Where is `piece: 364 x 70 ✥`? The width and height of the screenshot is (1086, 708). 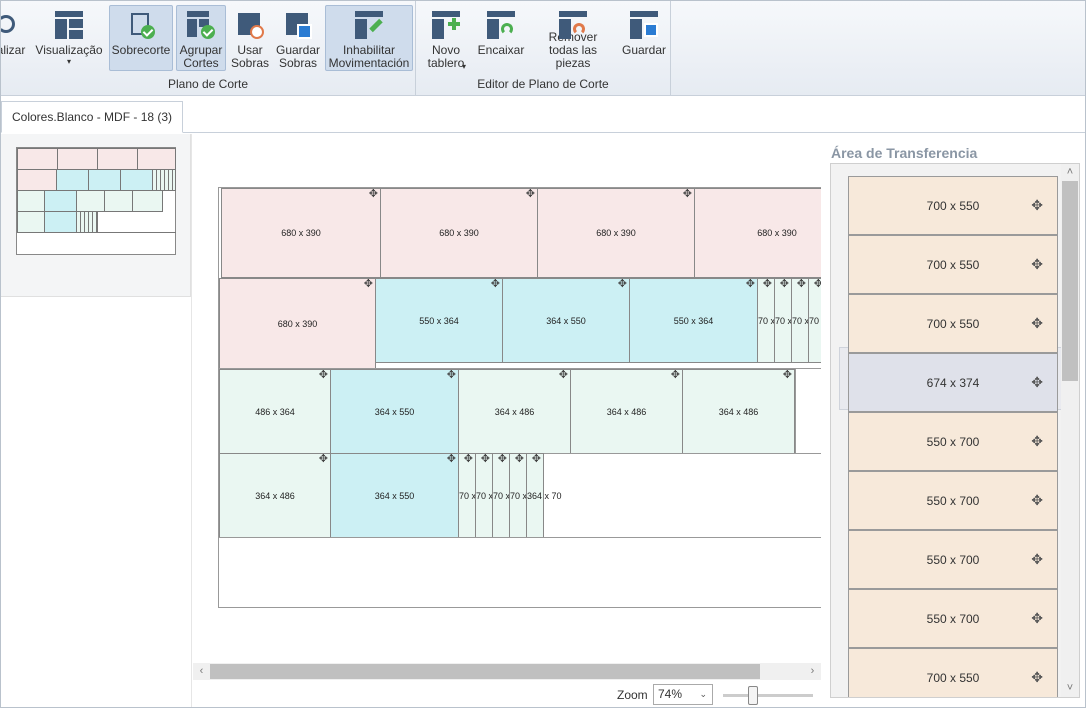 piece: 364 x 70 ✥ is located at coordinates (544, 495).